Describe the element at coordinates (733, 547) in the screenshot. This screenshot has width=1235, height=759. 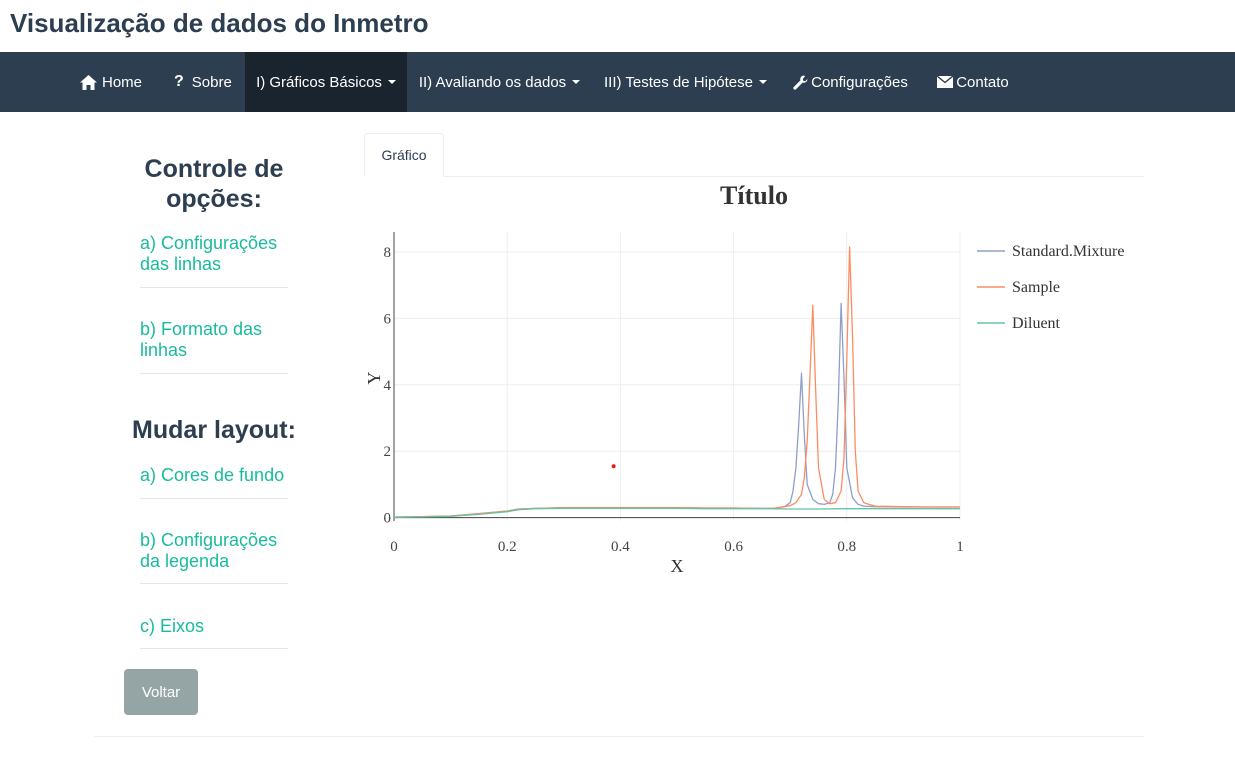
I see `x-tick-label: 0.6` at that location.